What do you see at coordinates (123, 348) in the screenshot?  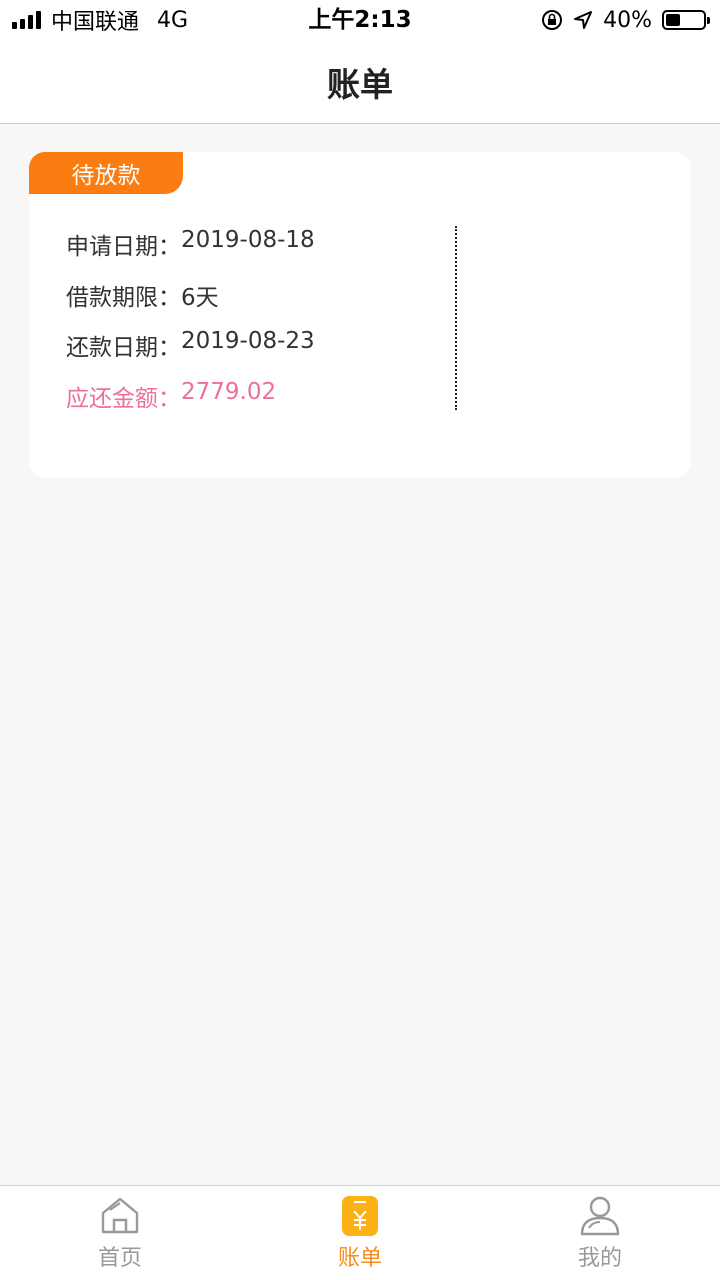 I see `repay-date-label: 还款日期：` at bounding box center [123, 348].